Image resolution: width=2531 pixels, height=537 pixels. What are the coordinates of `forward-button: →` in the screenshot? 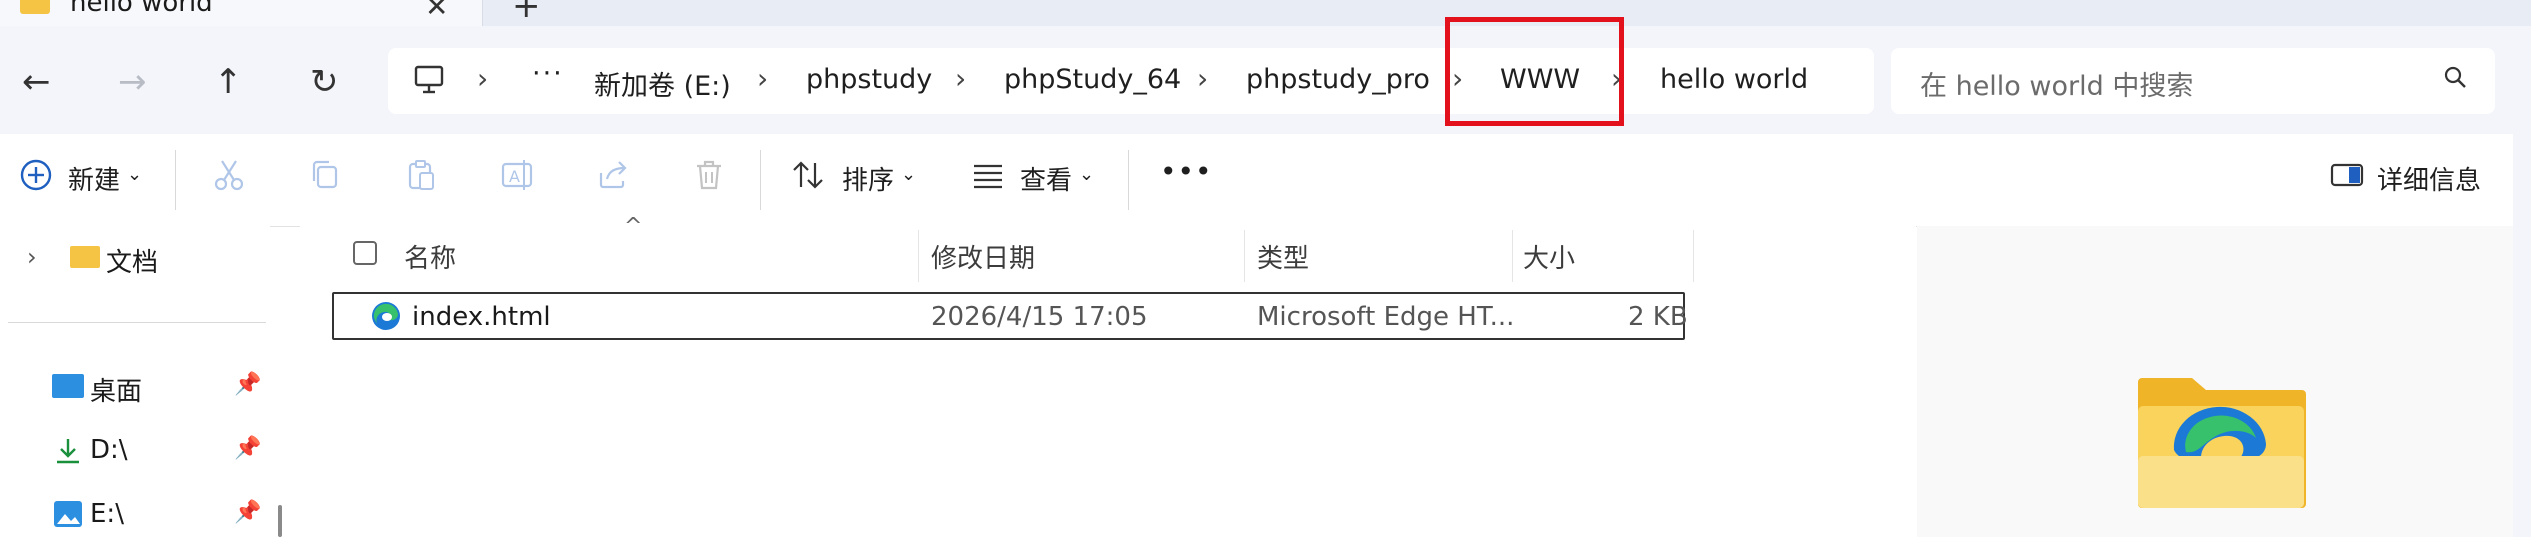 It's located at (132, 82).